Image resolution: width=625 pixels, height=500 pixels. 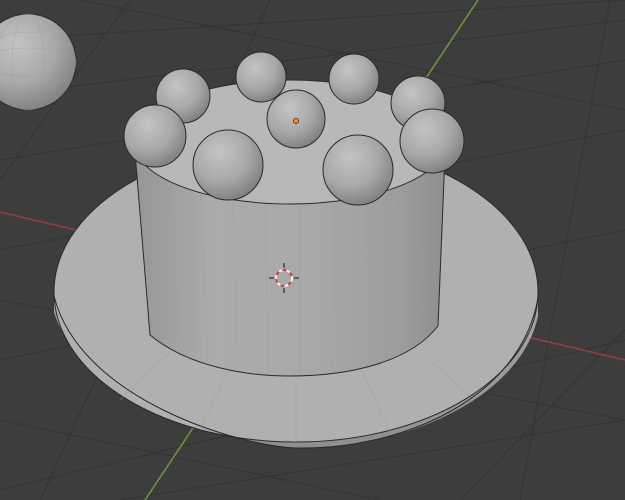 I want to click on background-sphere, so click(x=38, y=62).